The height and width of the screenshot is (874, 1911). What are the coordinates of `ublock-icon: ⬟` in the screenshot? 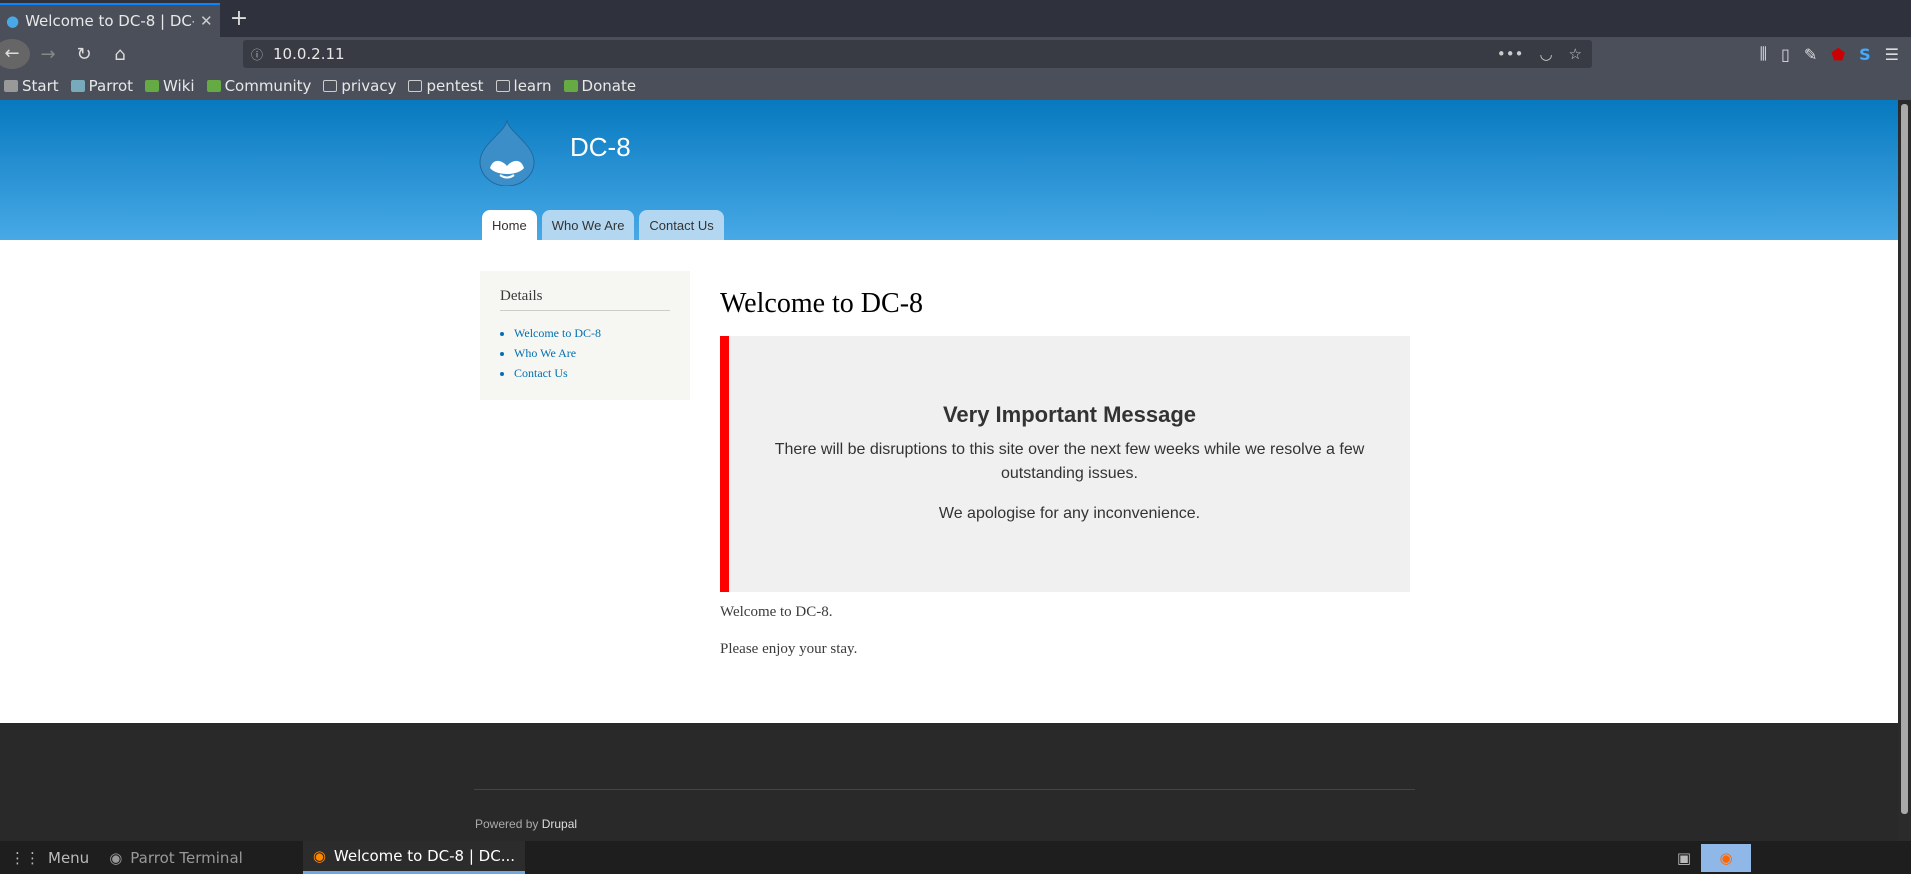 It's located at (1838, 54).